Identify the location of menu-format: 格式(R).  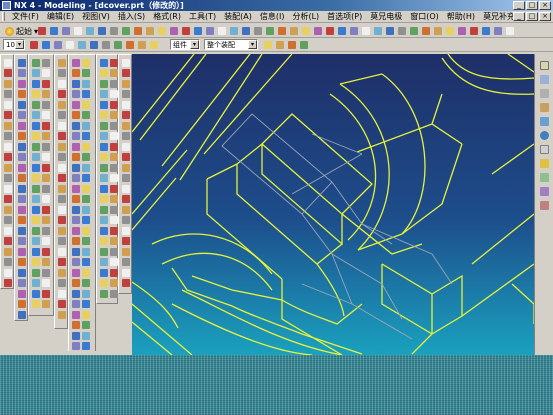
(167, 17).